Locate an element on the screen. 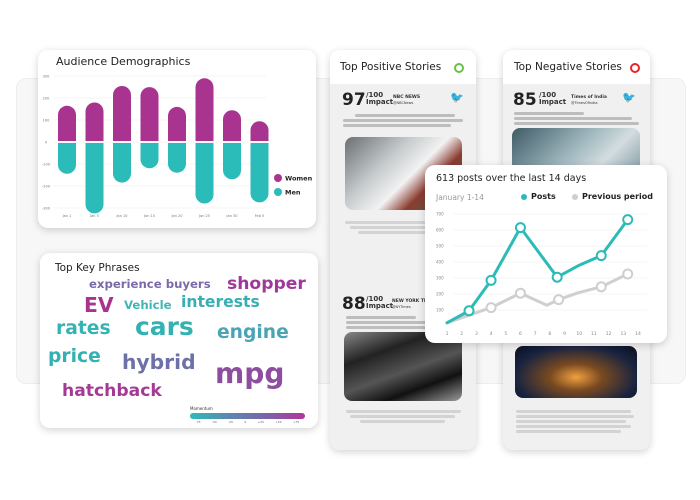 The width and height of the screenshot is (700, 500). legend-label: Men is located at coordinates (293, 193).